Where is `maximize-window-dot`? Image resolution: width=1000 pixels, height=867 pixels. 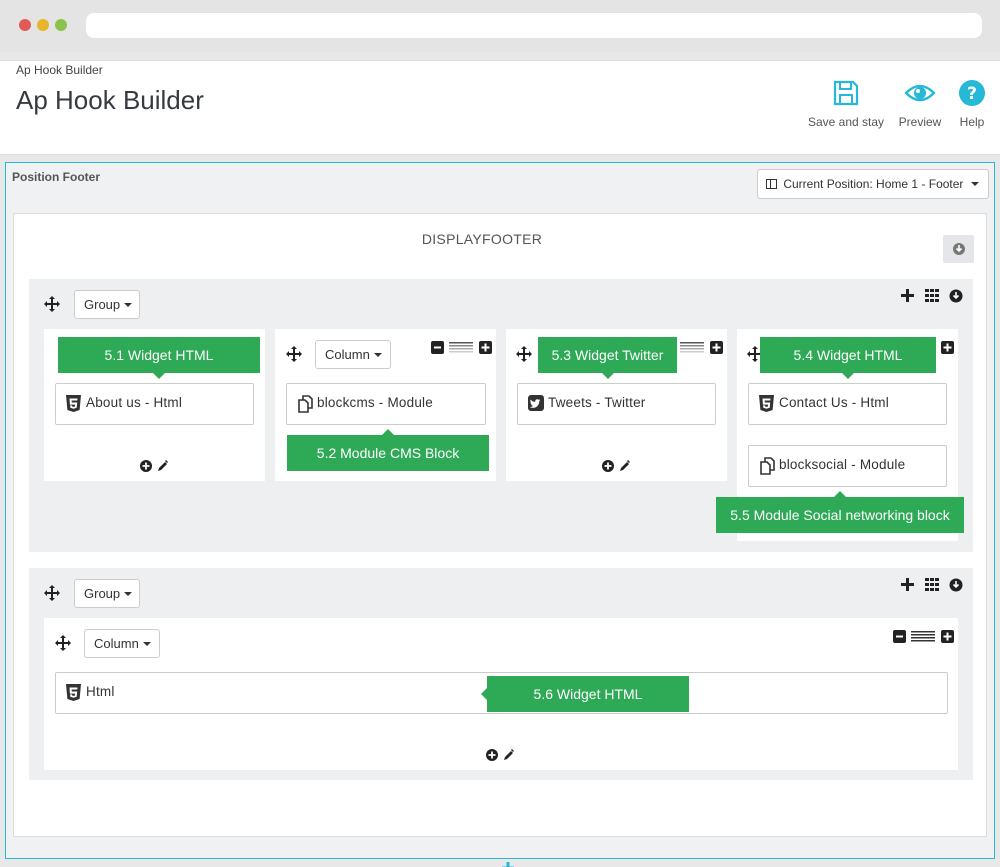 maximize-window-dot is located at coordinates (61, 25).